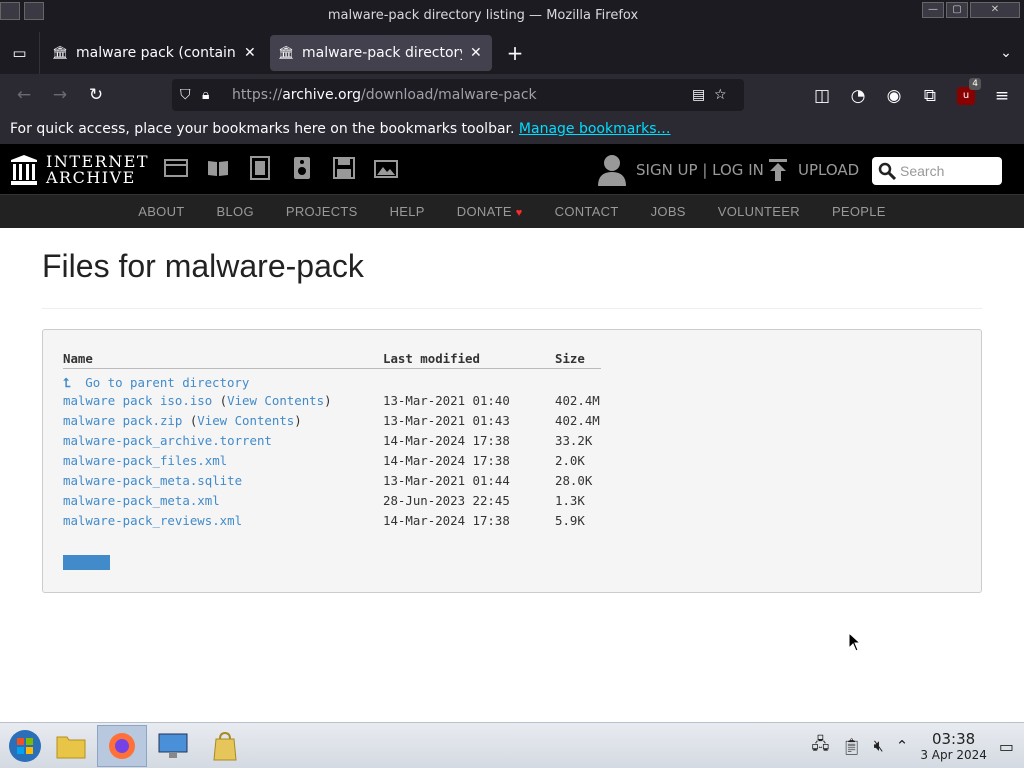 Image resolution: width=1024 pixels, height=768 pixels. I want to click on nav-volunteer: VOLUNTEER, so click(759, 211).